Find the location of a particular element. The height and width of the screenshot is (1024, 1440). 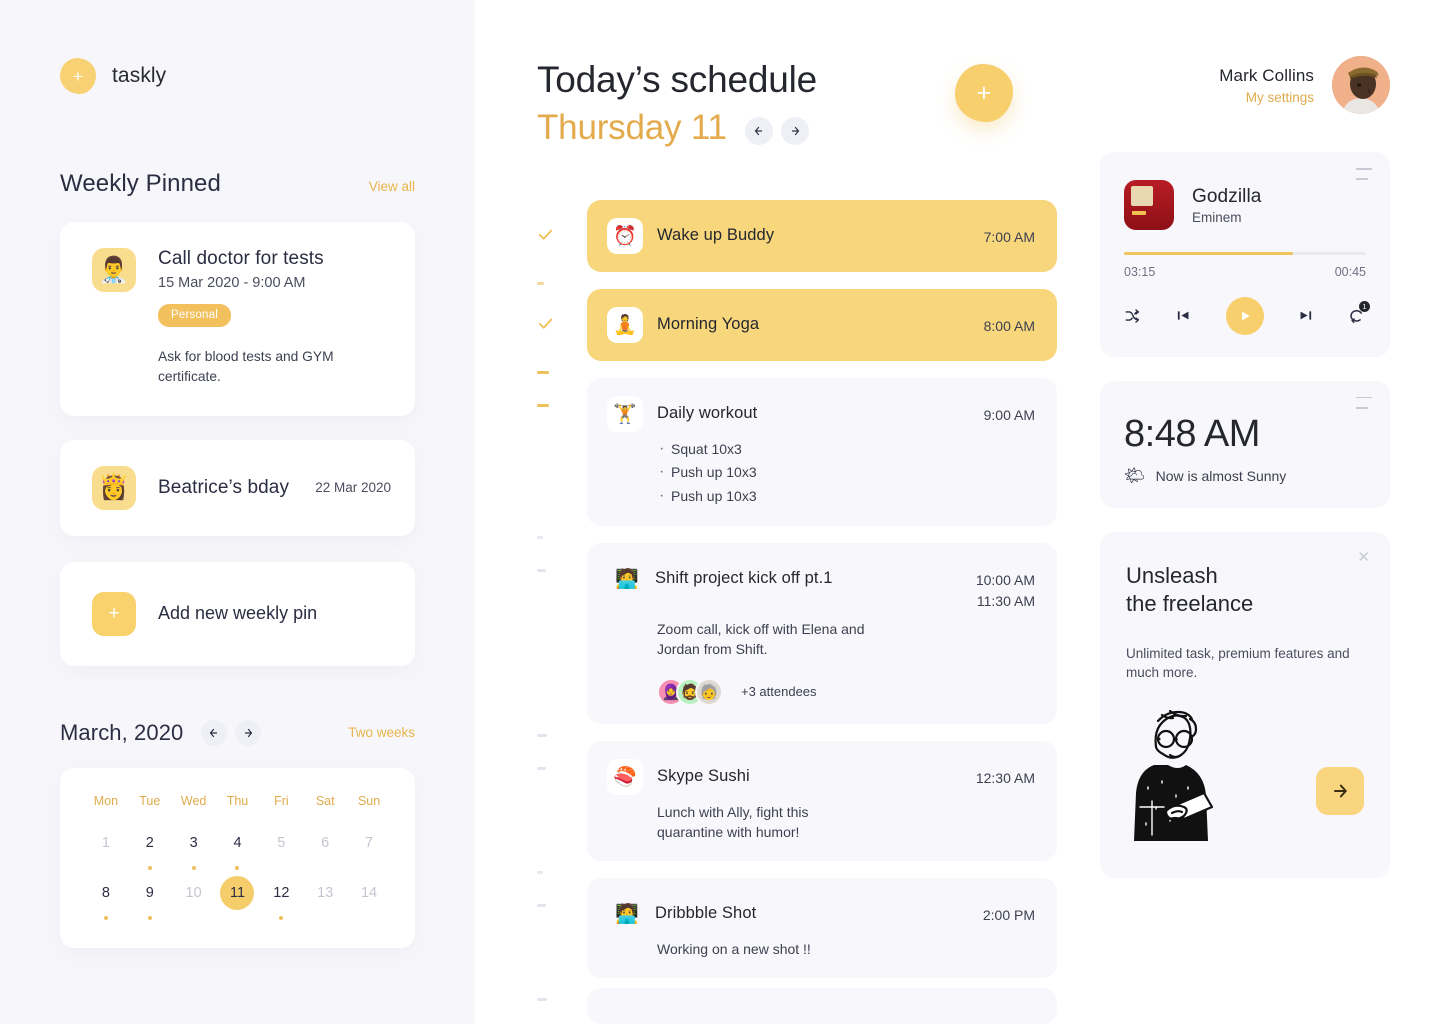

schedule-item: 🧘 Morning Yoga 8:00 AM is located at coordinates (797, 324).